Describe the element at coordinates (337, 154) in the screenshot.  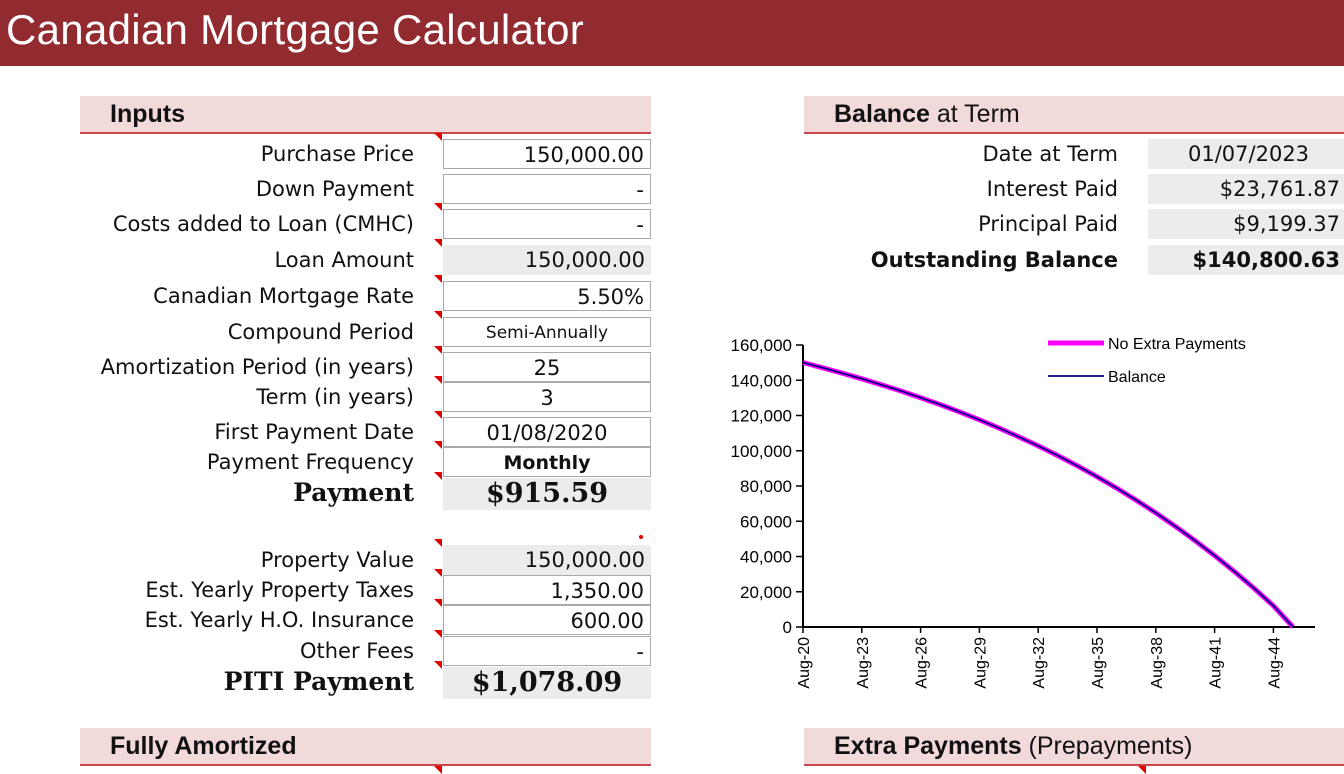
I see `field-label: Purchase Price` at that location.